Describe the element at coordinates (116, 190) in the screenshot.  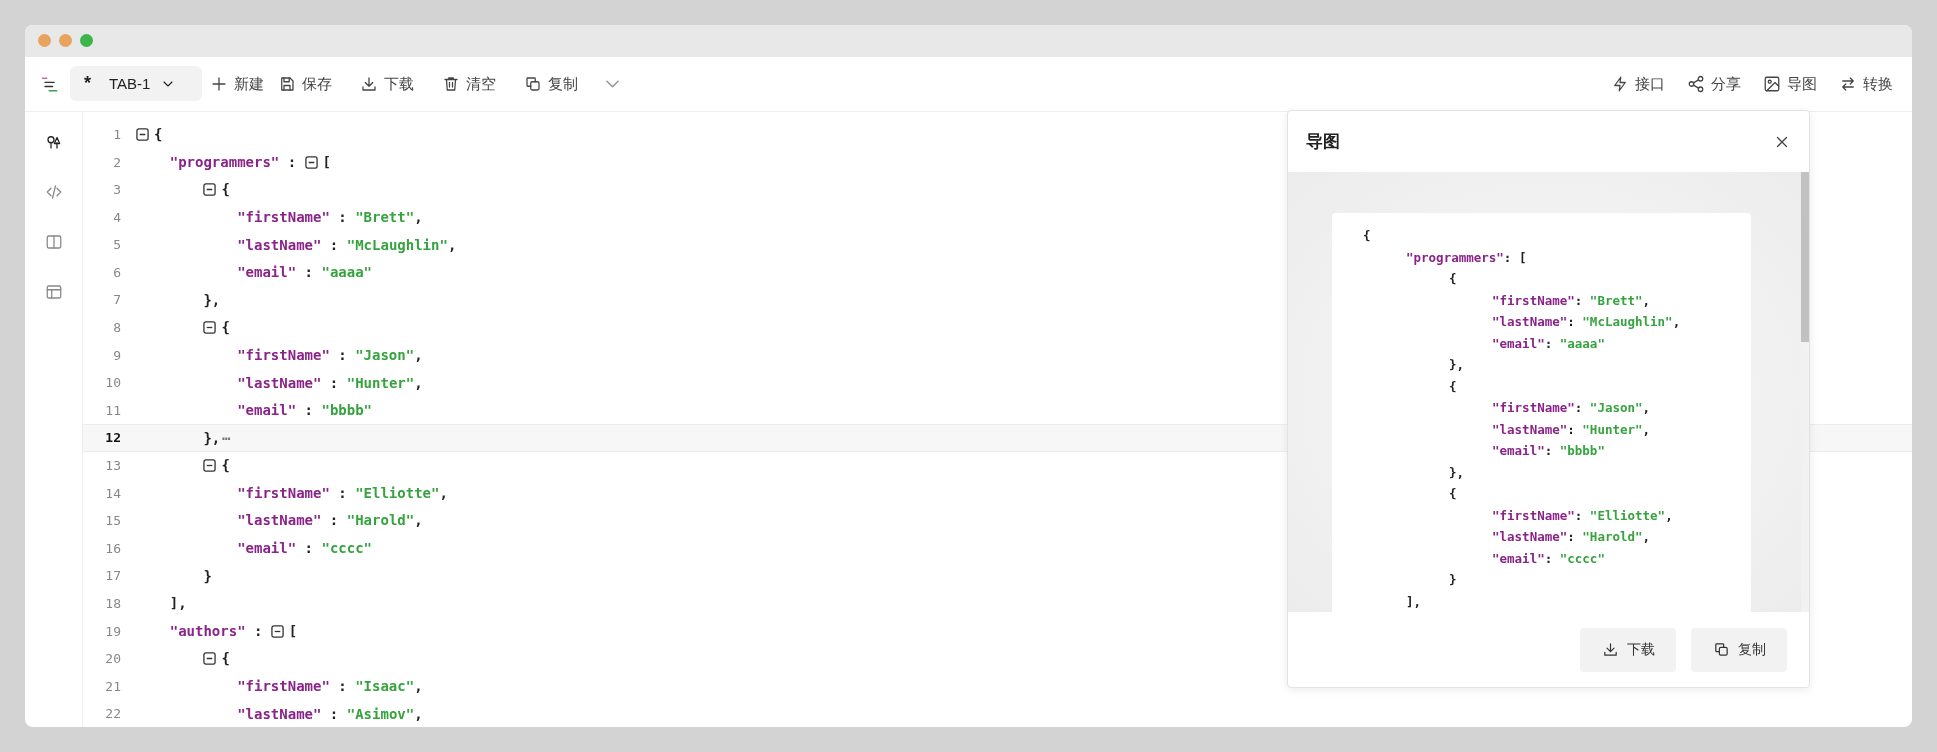
I see `line-number: 3` at that location.